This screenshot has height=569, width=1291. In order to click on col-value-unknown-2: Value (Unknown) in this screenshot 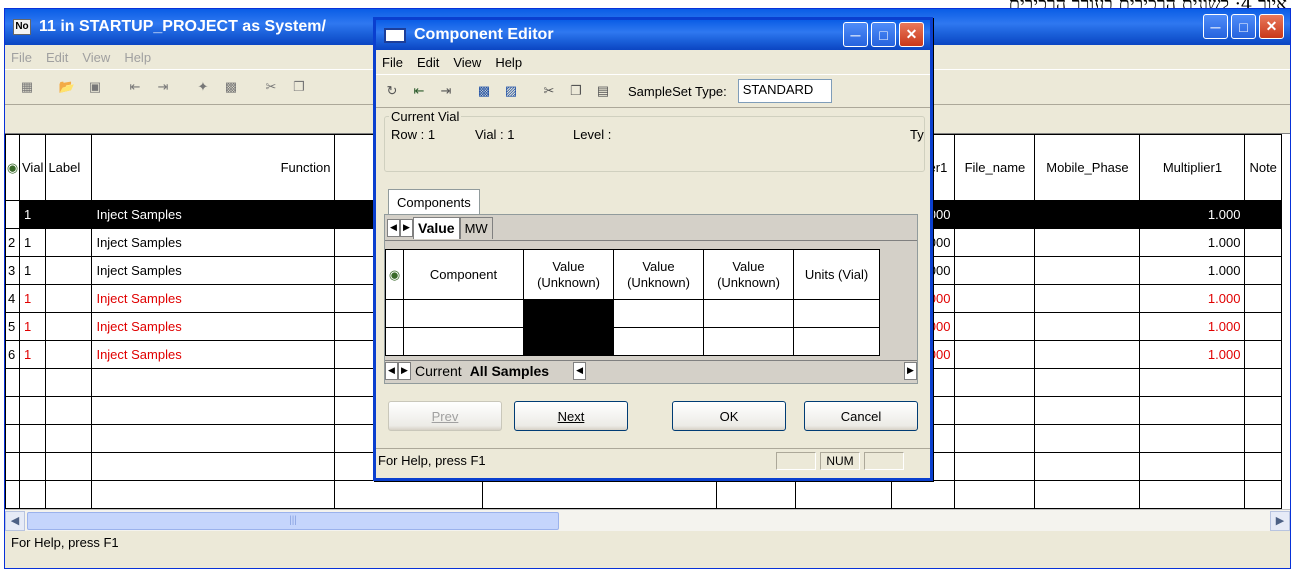, I will do `click(658, 274)`.